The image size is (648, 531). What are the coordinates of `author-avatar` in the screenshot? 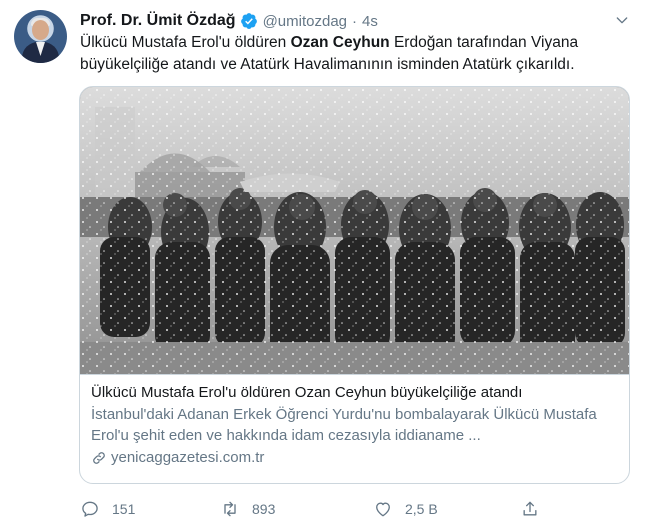 It's located at (40, 36).